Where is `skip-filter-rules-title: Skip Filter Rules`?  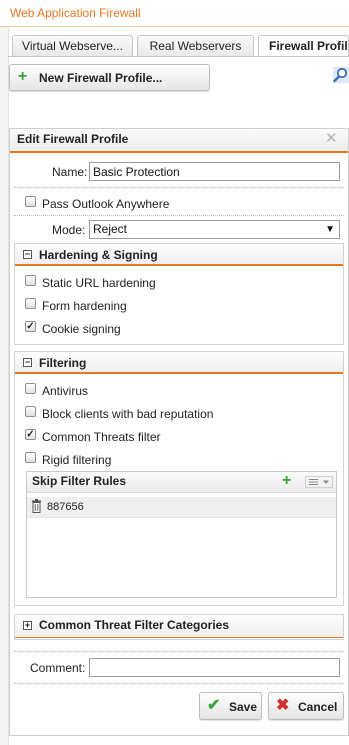
skip-filter-rules-title: Skip Filter Rules is located at coordinates (79, 481).